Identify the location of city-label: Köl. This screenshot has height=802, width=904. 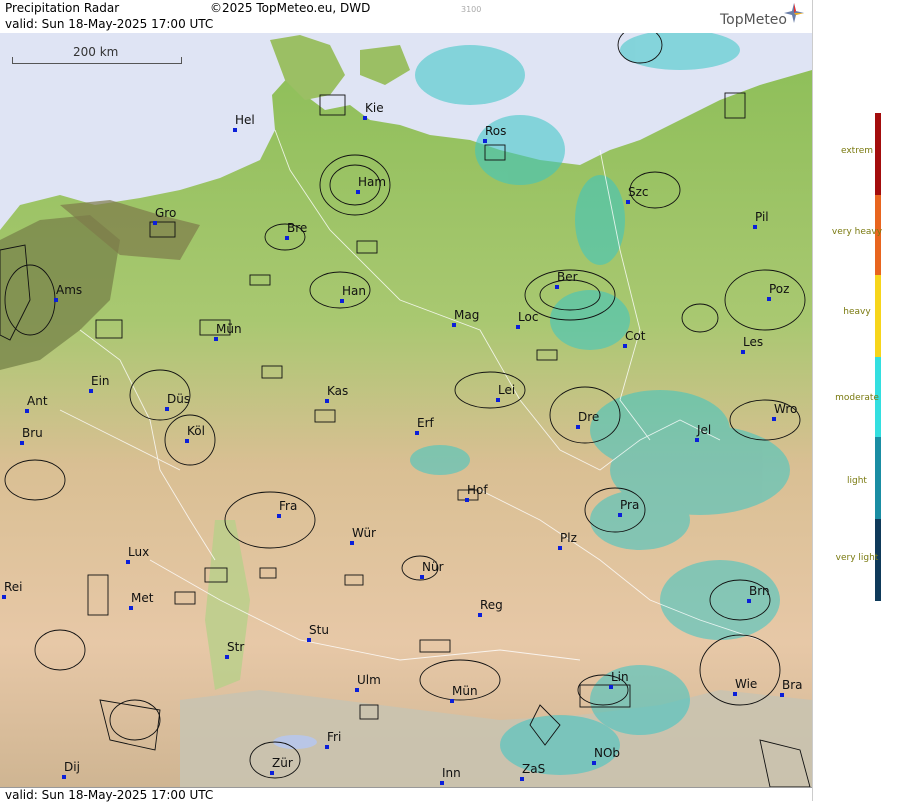
(196, 431).